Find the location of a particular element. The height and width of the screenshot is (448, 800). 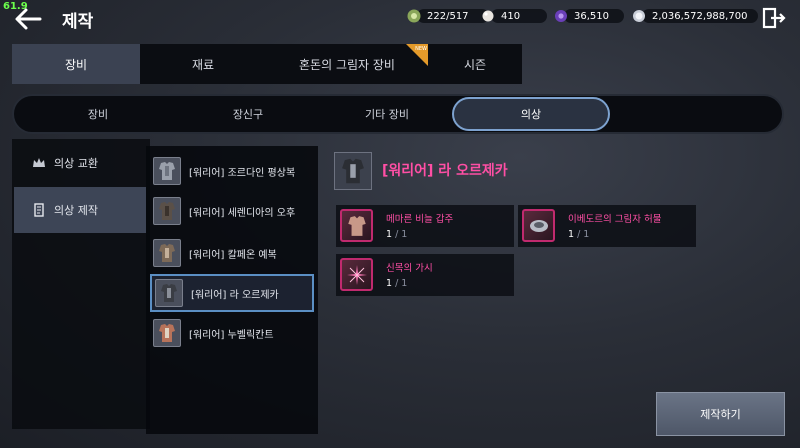

tab-materials: 재료 is located at coordinates (203, 64).